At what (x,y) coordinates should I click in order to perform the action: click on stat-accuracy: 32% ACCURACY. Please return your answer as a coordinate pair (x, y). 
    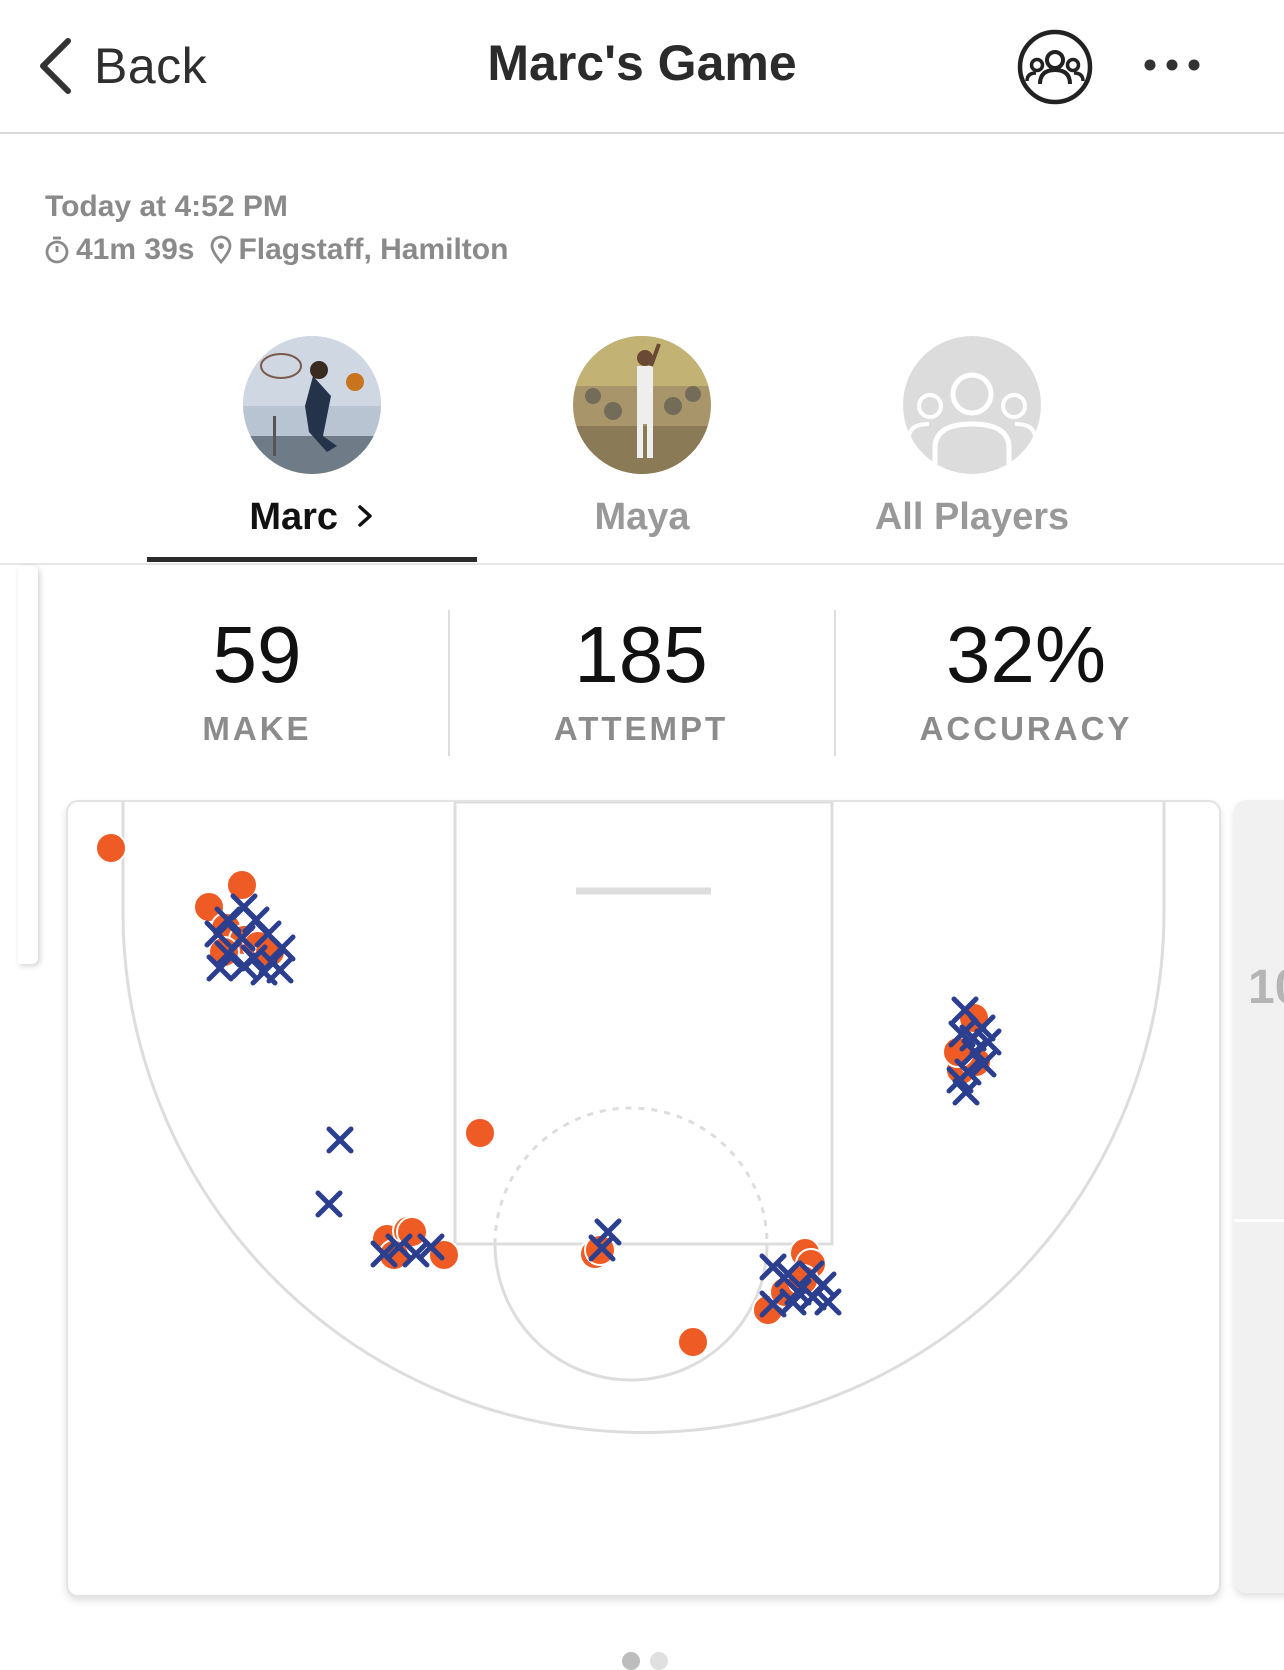
    Looking at the image, I should click on (1026, 679).